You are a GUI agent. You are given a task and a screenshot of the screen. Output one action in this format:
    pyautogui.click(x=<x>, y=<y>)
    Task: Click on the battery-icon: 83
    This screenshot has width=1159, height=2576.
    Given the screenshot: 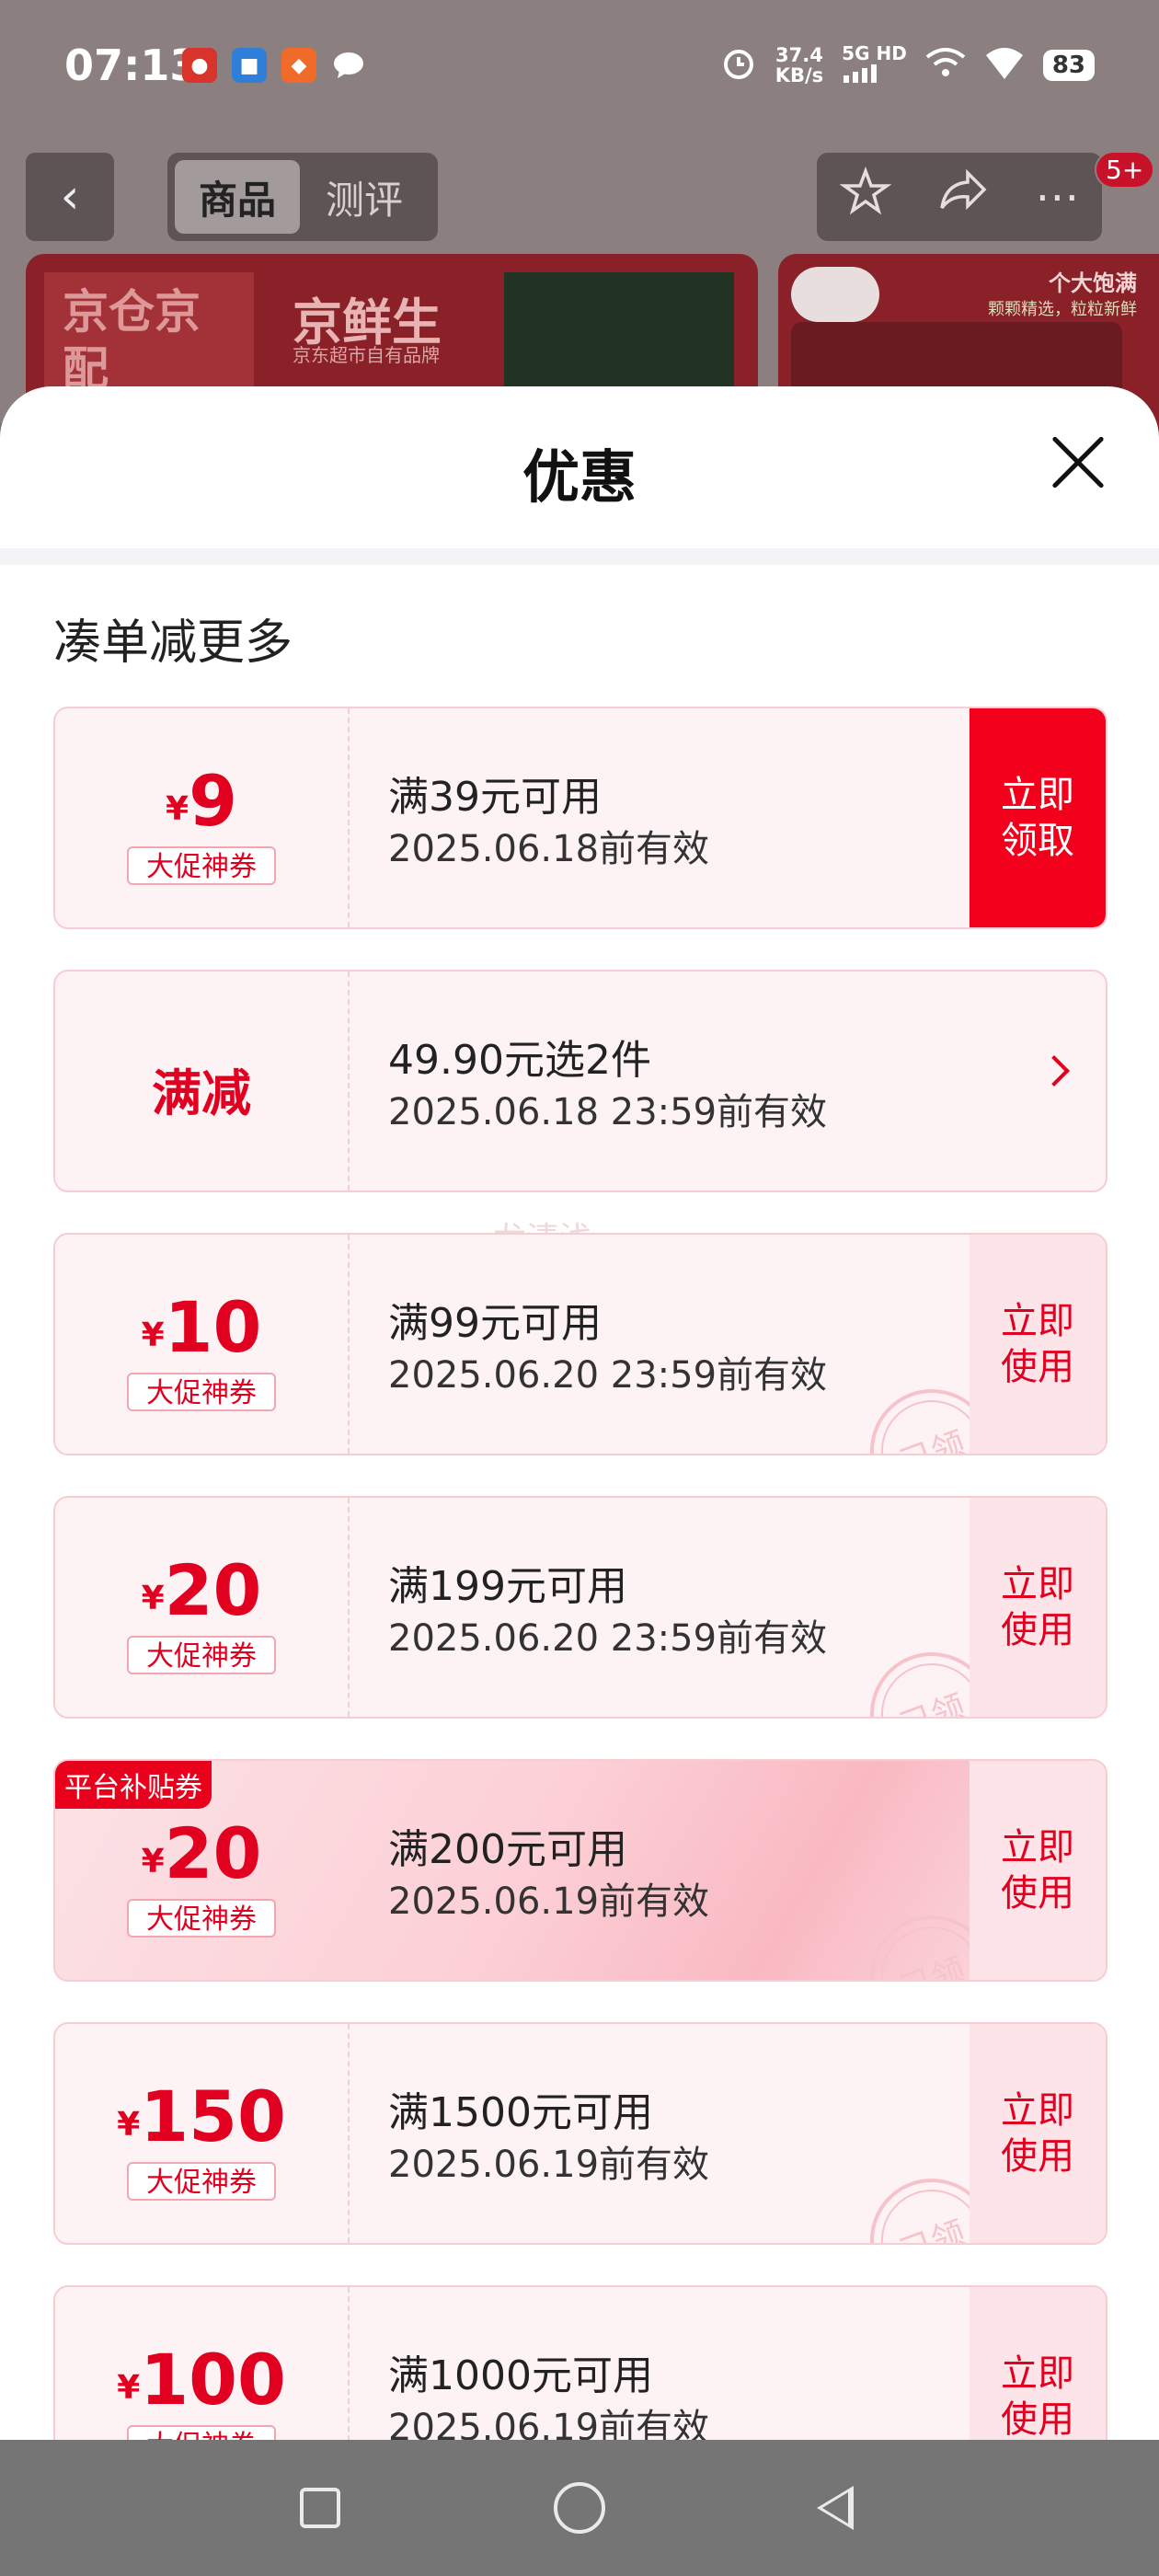 What is the action you would take?
    pyautogui.click(x=1068, y=65)
    